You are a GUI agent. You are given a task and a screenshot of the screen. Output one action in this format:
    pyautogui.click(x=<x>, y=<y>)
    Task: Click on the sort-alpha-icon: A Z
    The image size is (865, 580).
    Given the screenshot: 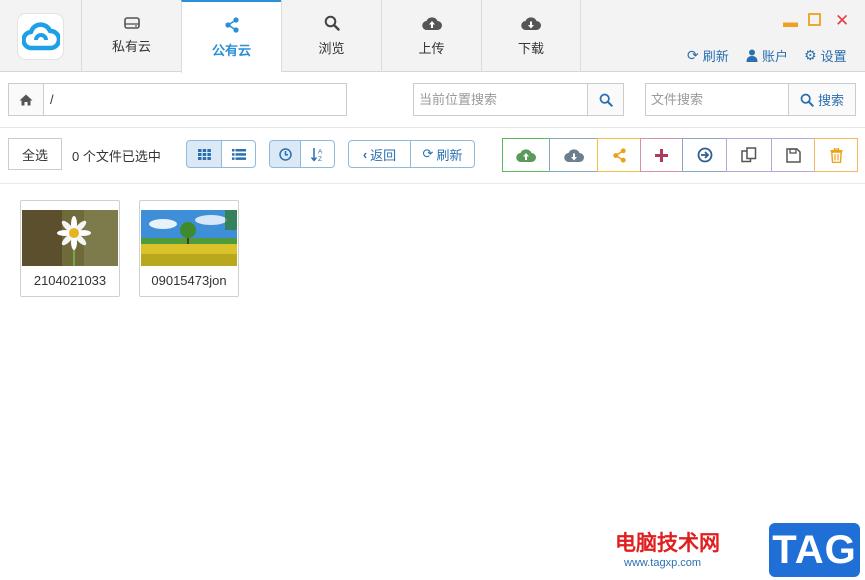 What is the action you would take?
    pyautogui.click(x=316, y=154)
    